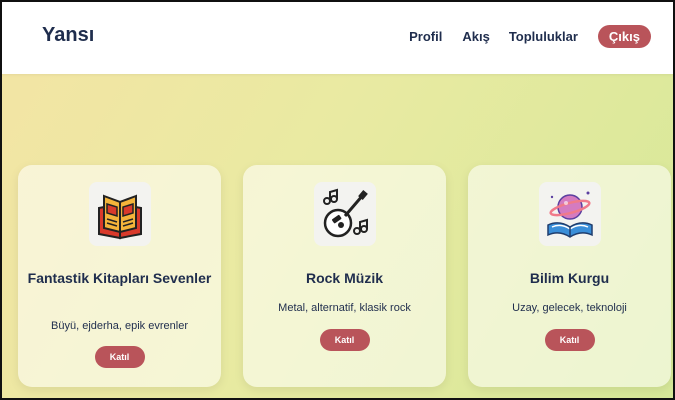  I want to click on community-description: Büyü, ejderha, epik evrenler, so click(119, 326).